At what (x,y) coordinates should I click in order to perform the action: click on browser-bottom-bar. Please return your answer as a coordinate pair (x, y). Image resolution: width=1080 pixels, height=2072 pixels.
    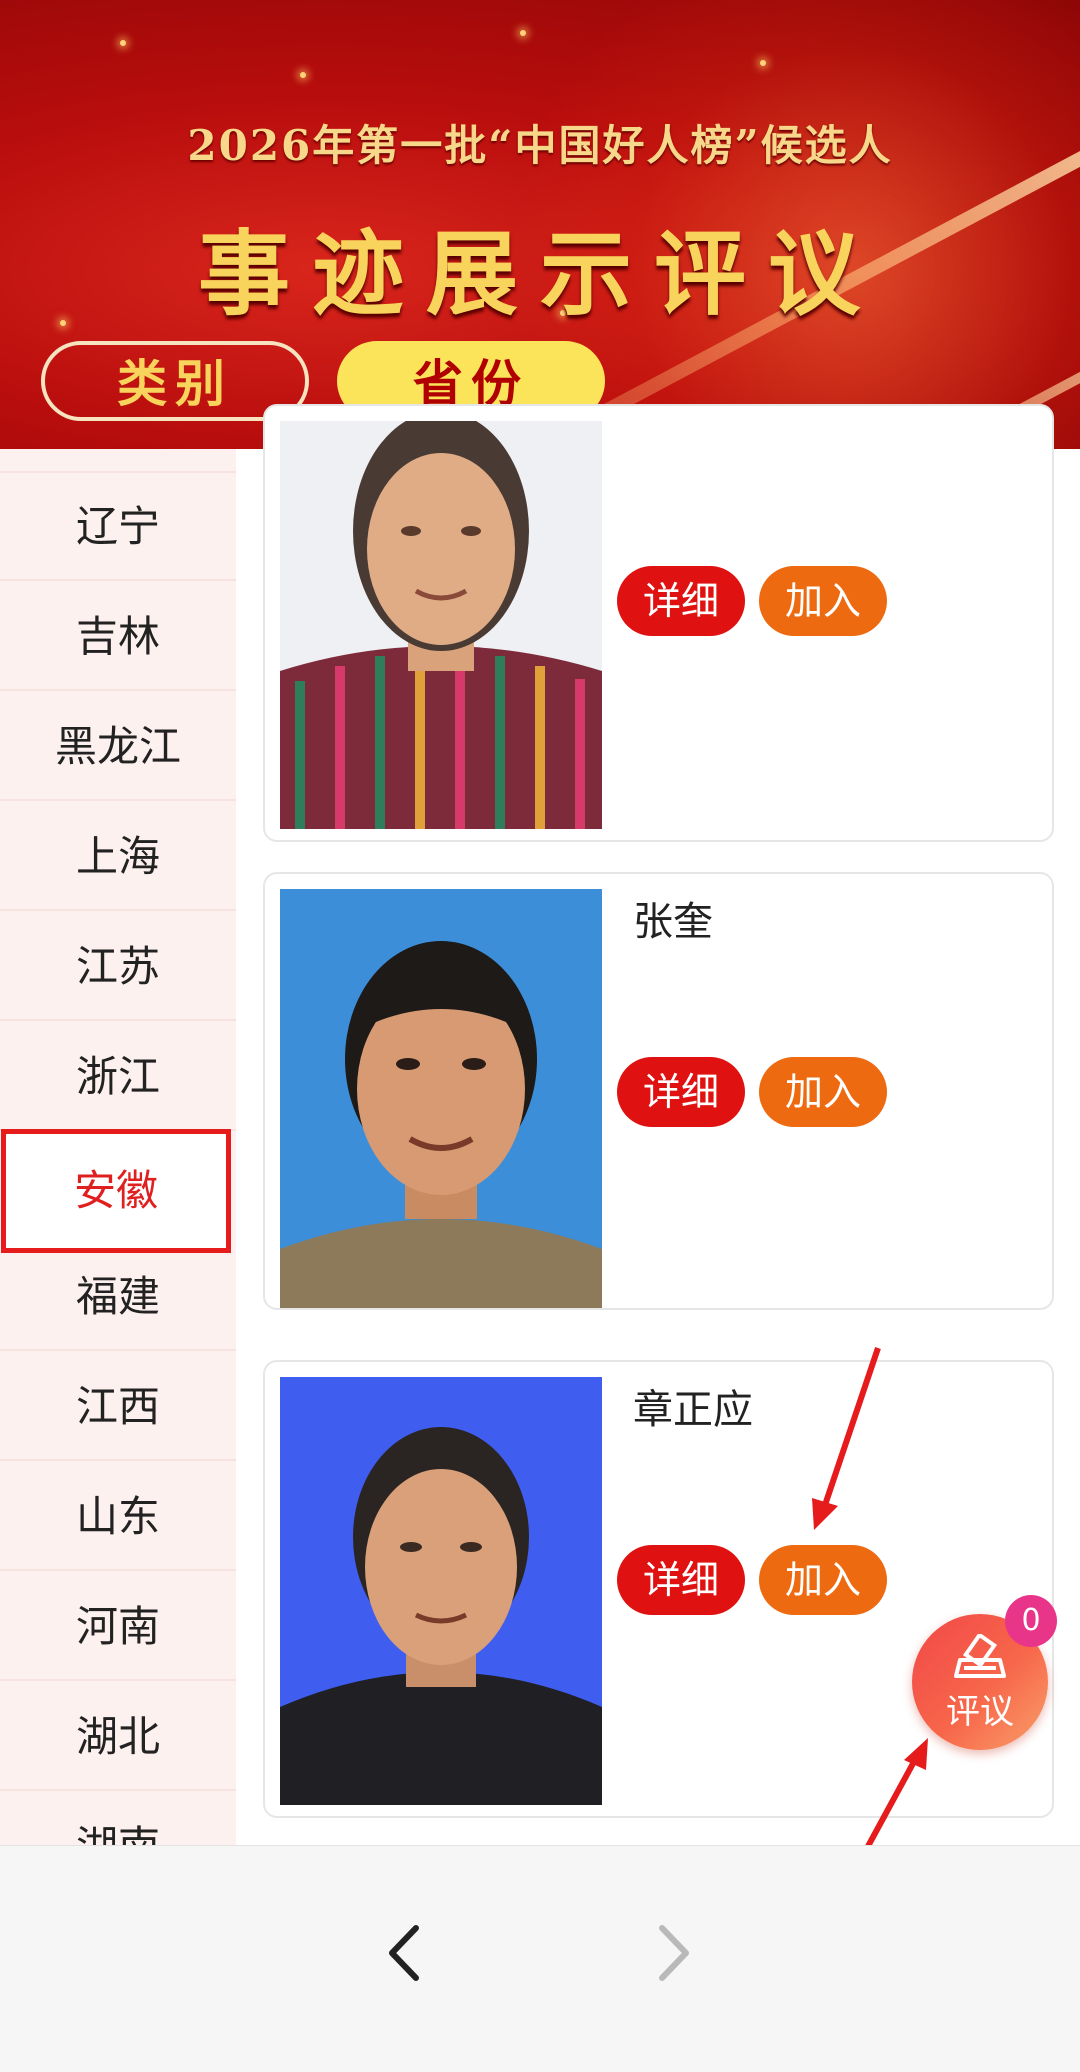
    Looking at the image, I should click on (540, 1958).